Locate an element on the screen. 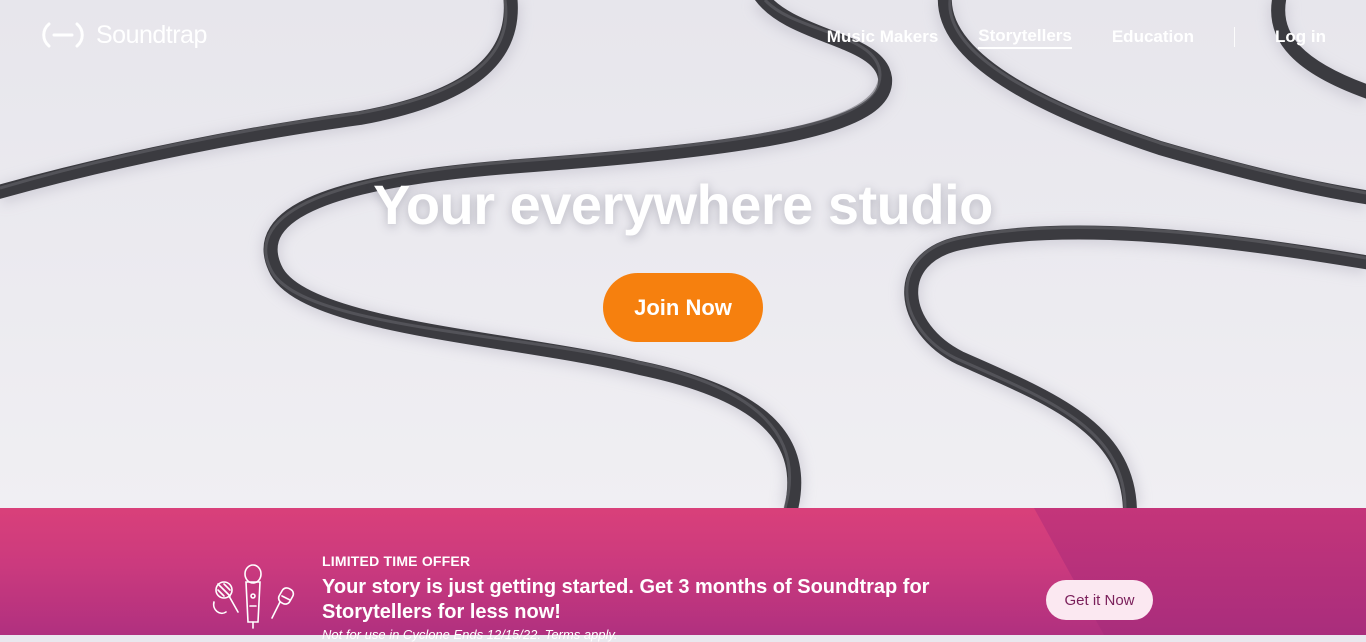 The width and height of the screenshot is (1366, 642). offer-kicker: LIMITED TIME OFFER is located at coordinates (396, 561).